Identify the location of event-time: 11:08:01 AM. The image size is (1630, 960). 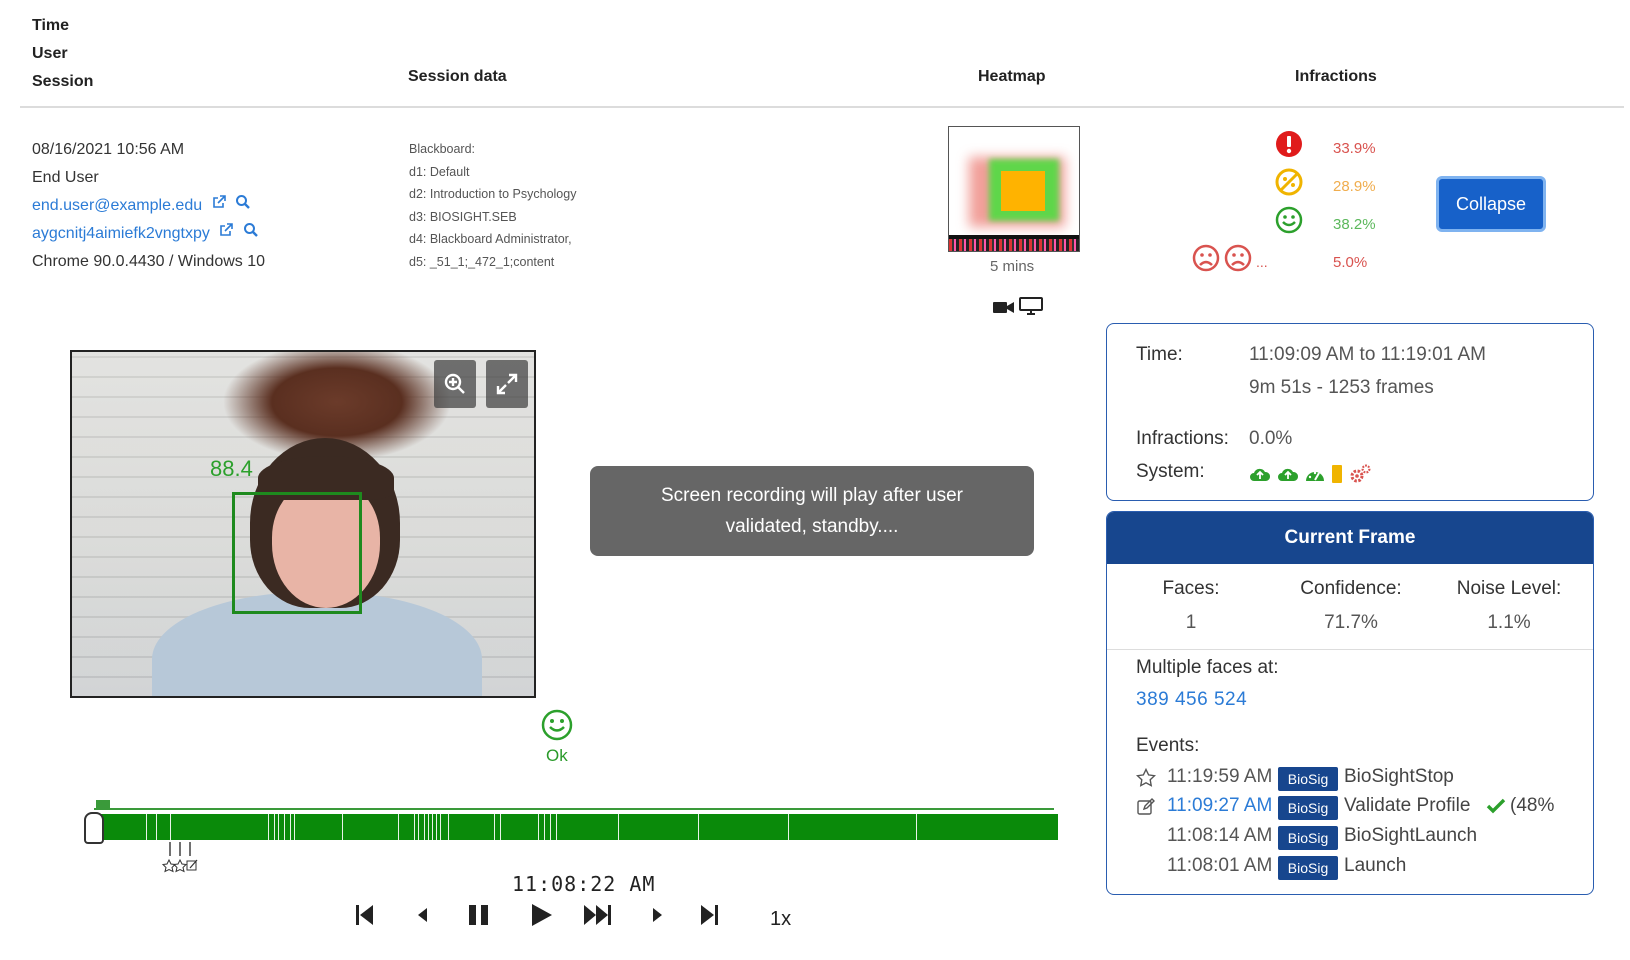
(1220, 865).